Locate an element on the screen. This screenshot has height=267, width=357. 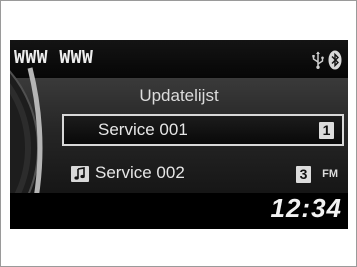
music-note-icon is located at coordinates (80, 174).